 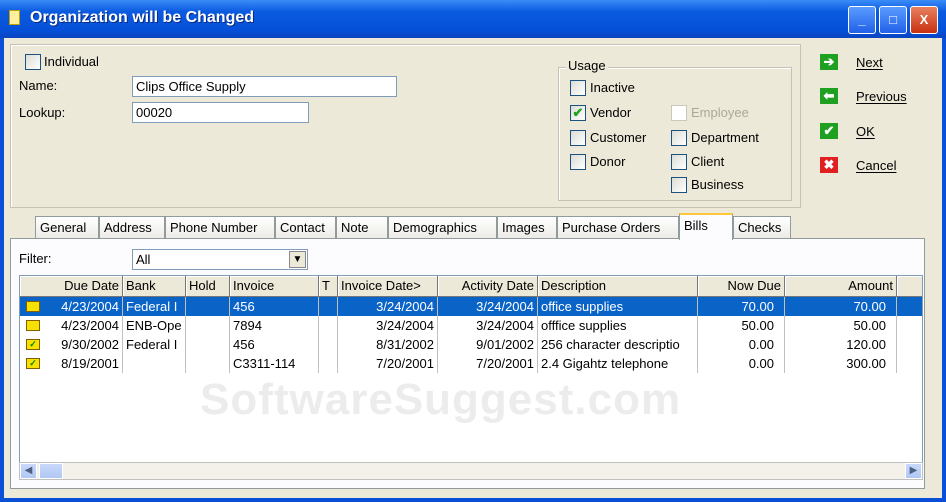 I want to click on cell-act-date: 3/24/2004, so click(x=488, y=325).